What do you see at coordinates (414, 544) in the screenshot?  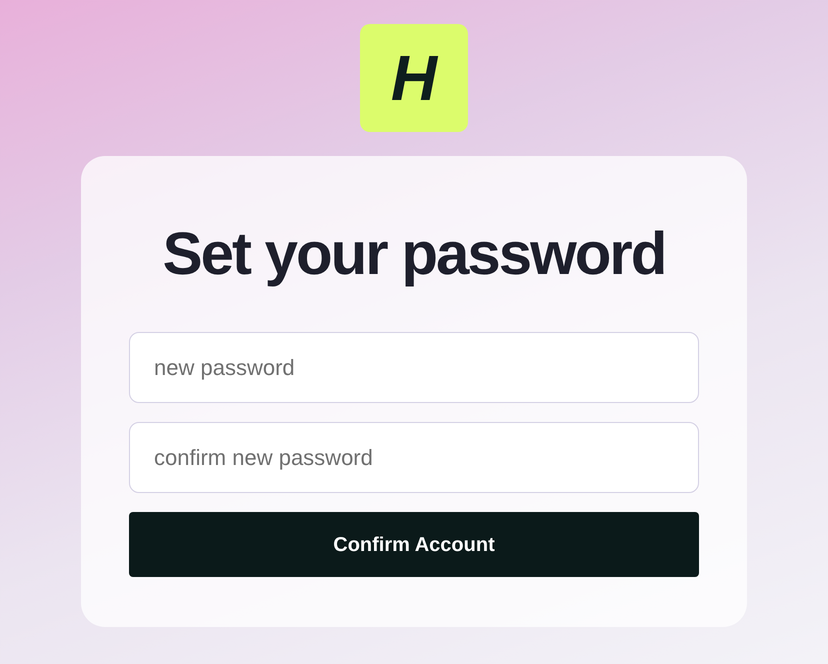 I see `confirm-account-button: Confirm Account` at bounding box center [414, 544].